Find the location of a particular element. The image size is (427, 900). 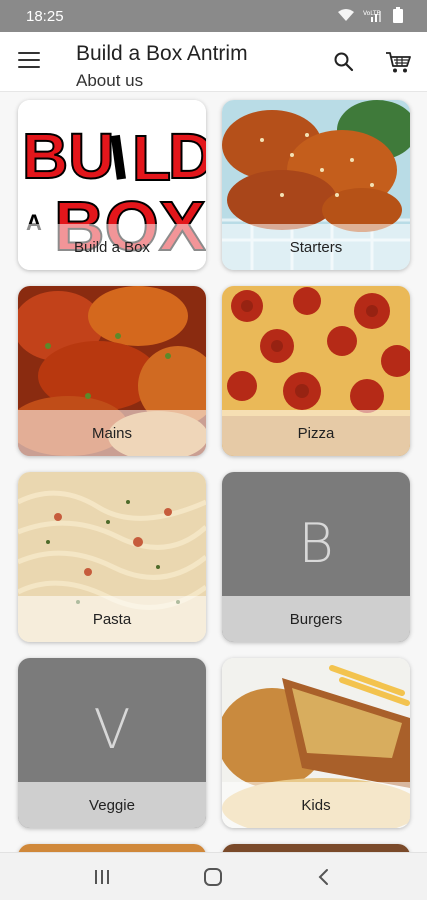

home-icon is located at coordinates (214, 877).